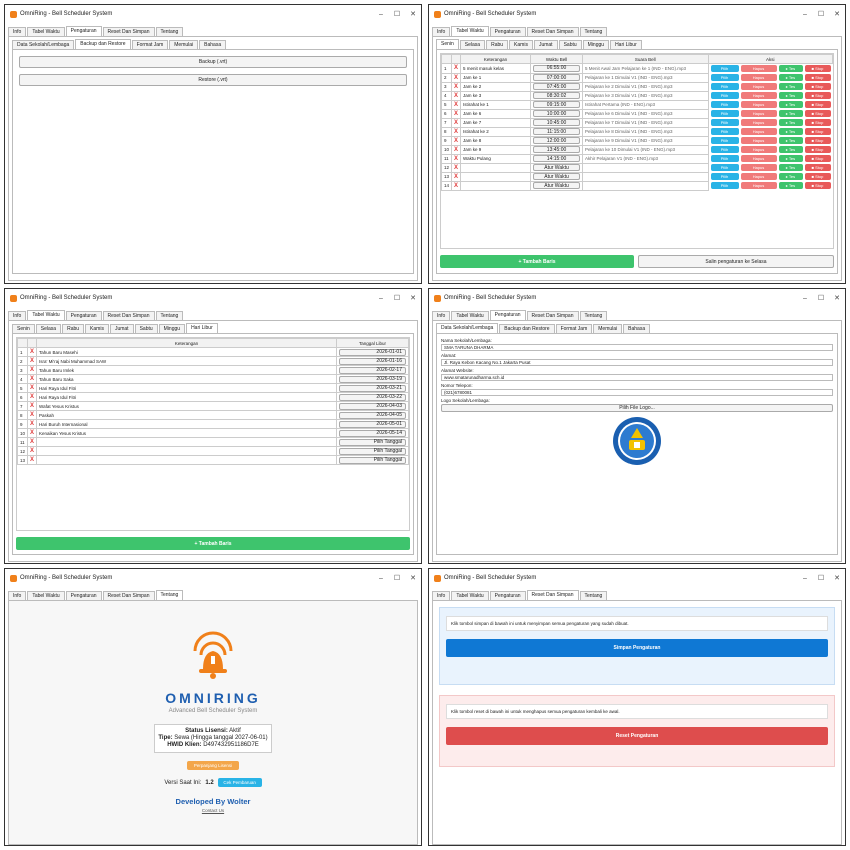 This screenshot has width=850, height=850. Describe the element at coordinates (496, 149) in the screenshot. I see `row-keterangan: Jam ke 9` at that location.